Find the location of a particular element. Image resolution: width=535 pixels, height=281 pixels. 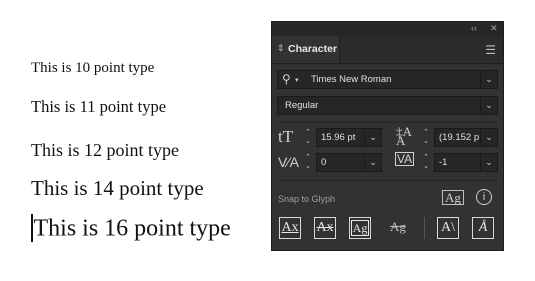

font-size-stepper: ⌃ ⌄ is located at coordinates (308, 137).